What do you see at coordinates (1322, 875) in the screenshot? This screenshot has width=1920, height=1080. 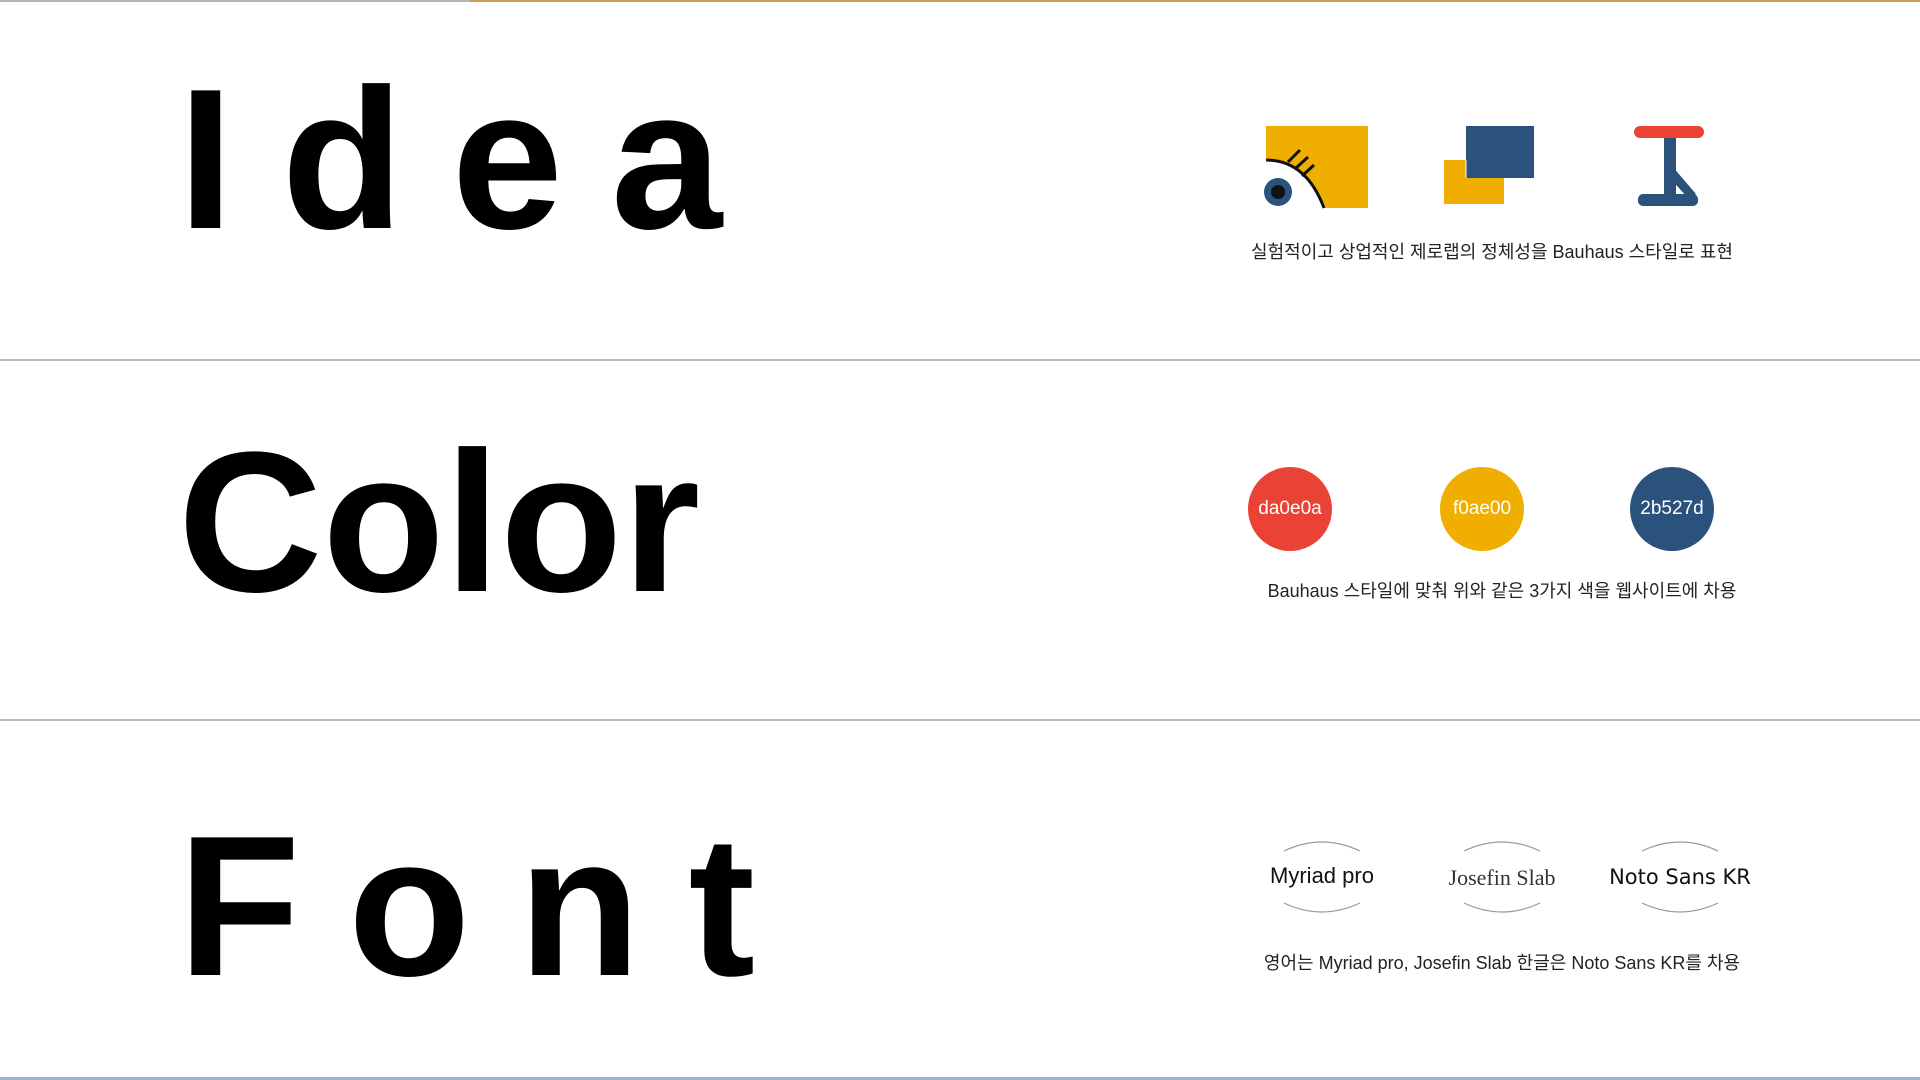 I see `font-name-myriad: Myriad pro` at bounding box center [1322, 875].